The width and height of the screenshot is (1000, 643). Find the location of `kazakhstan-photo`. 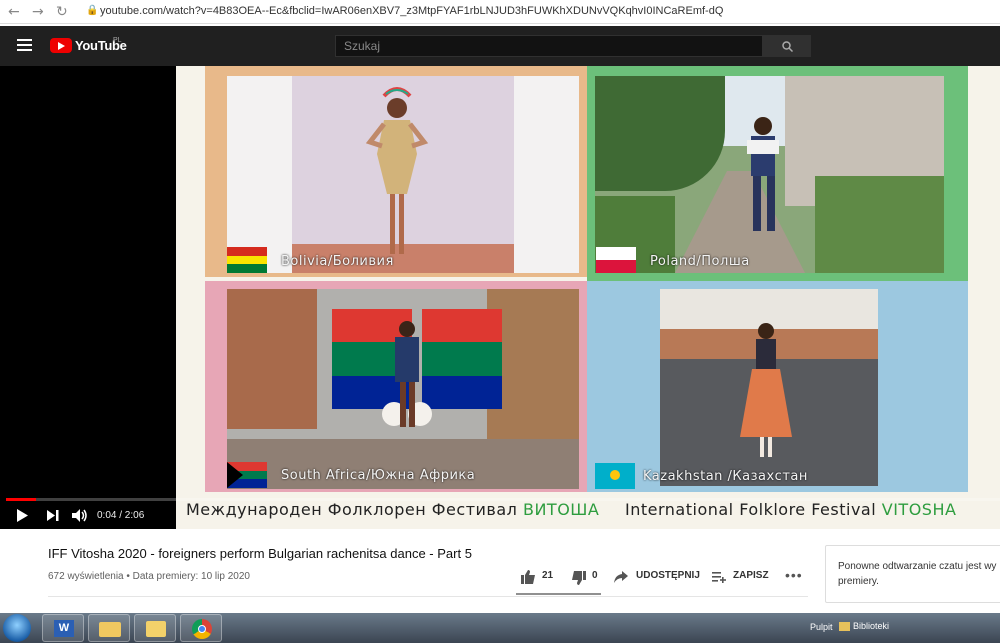

kazakhstan-photo is located at coordinates (769, 387).